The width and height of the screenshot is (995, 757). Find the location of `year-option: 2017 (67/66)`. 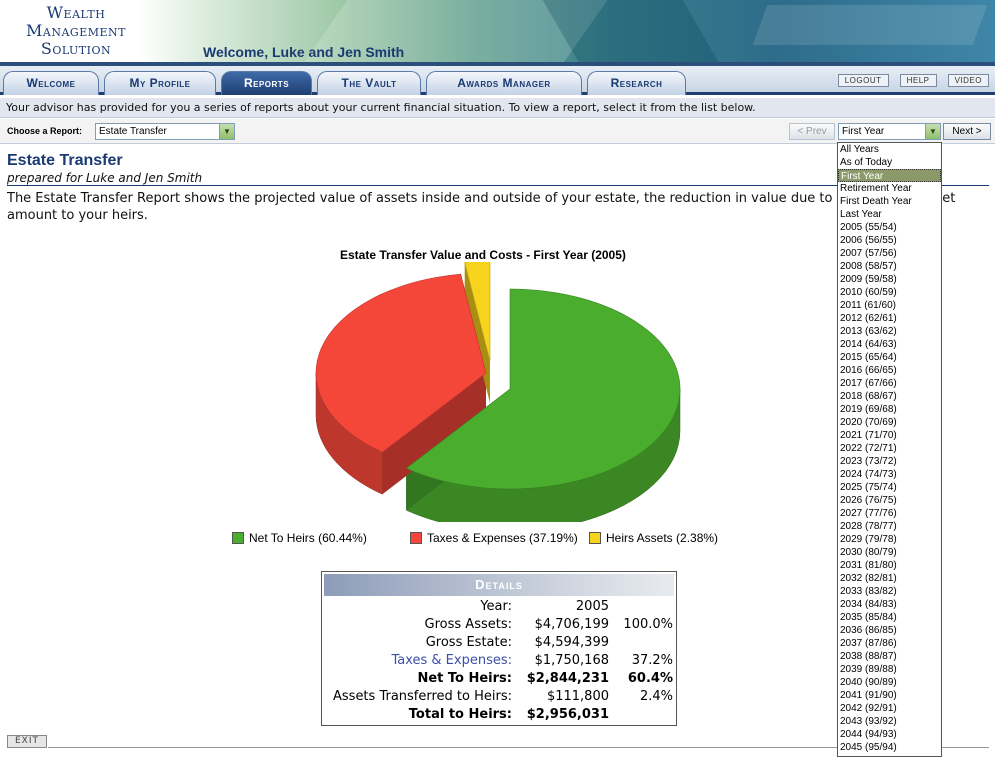

year-option: 2017 (67/66) is located at coordinates (889, 383).